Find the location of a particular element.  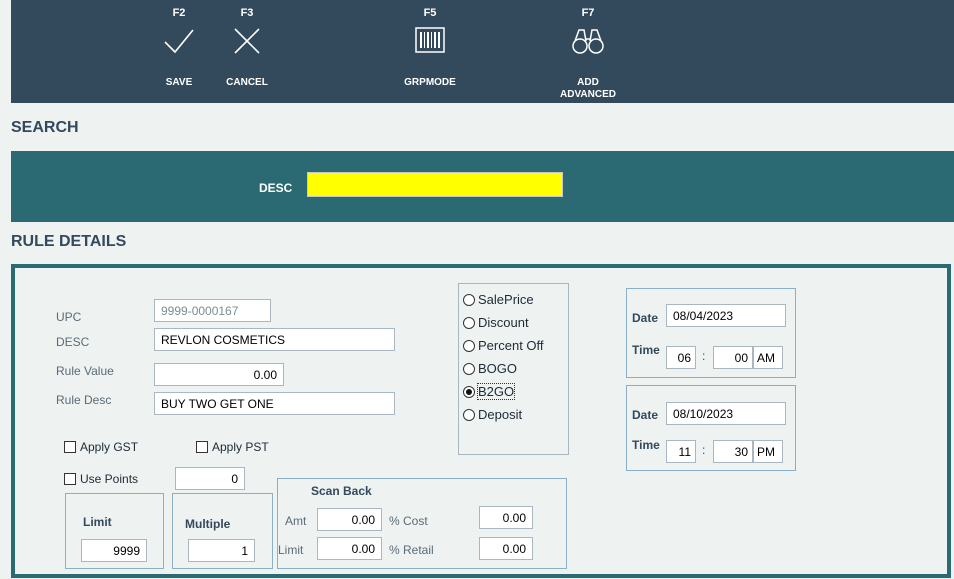

use-points-box is located at coordinates (70, 479).